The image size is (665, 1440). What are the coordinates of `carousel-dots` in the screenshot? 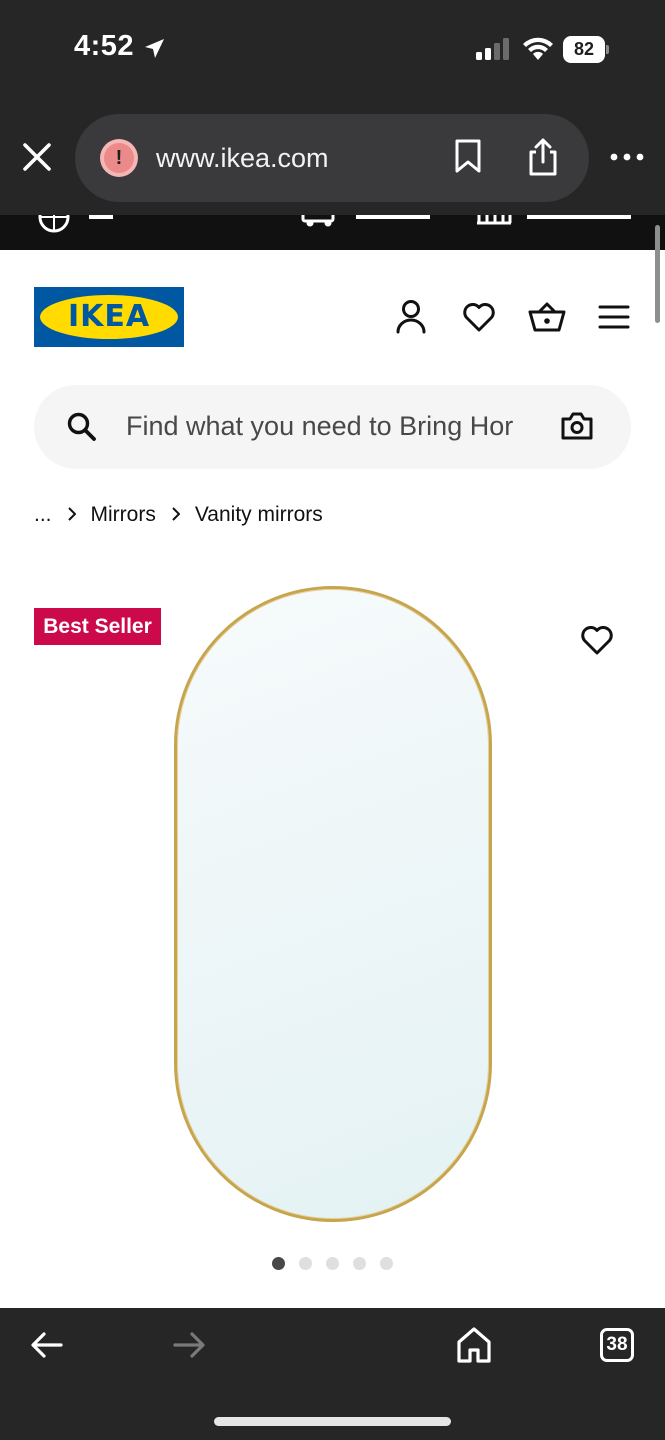 It's located at (332, 1263).